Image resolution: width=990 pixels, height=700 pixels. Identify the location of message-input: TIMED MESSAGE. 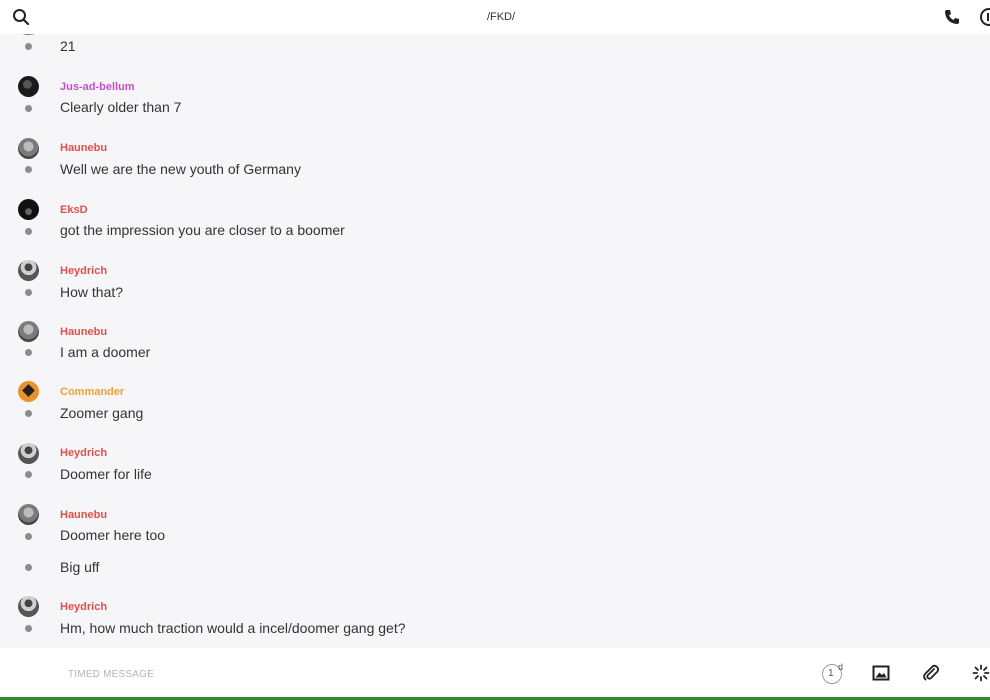
(111, 674).